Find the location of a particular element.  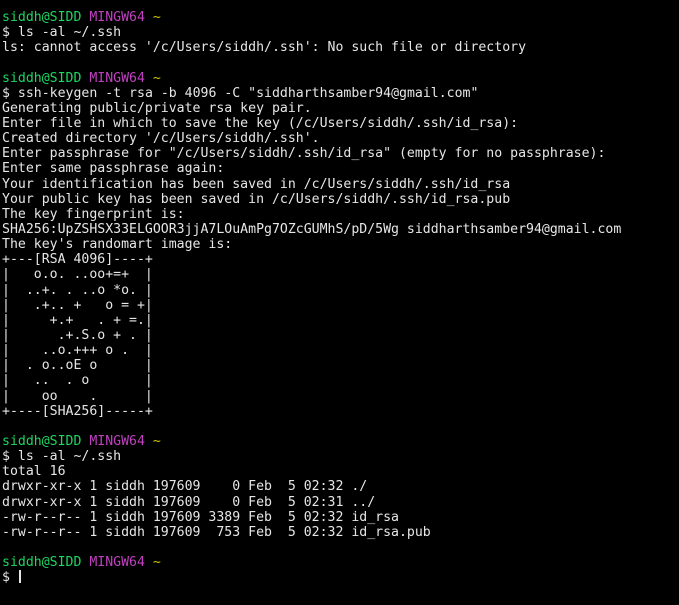

output-line: | .+.S.o + . | is located at coordinates (77, 335).